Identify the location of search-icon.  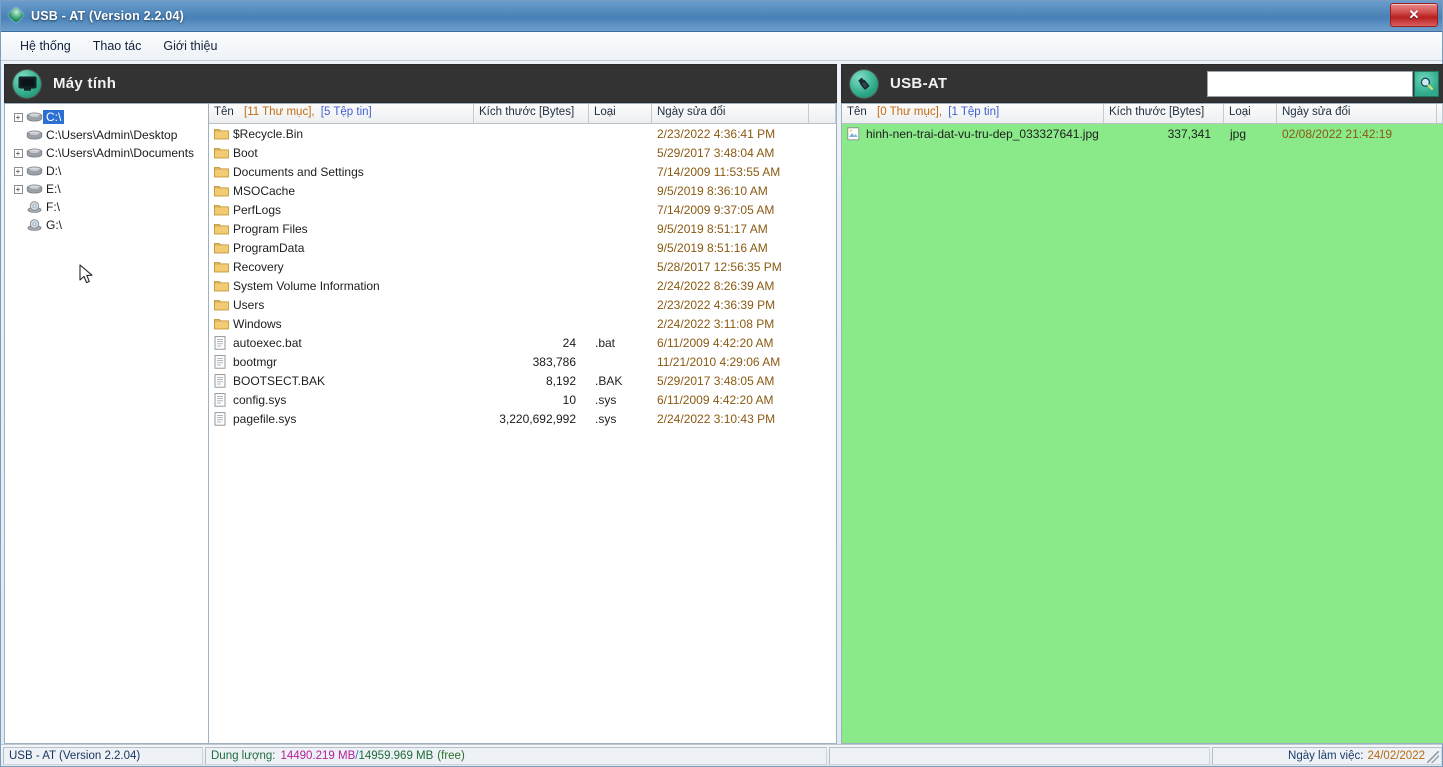
(1426, 83).